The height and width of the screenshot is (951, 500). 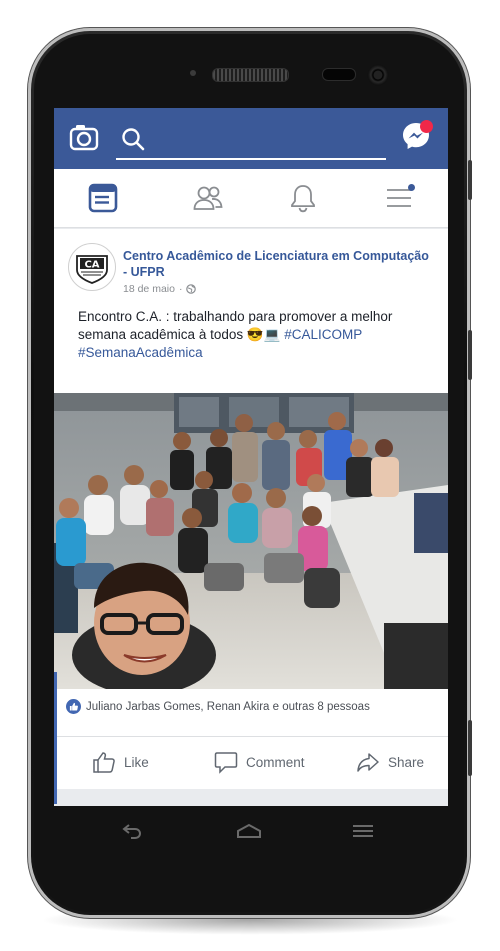 I want to click on proximity-sensor, so click(x=193, y=73).